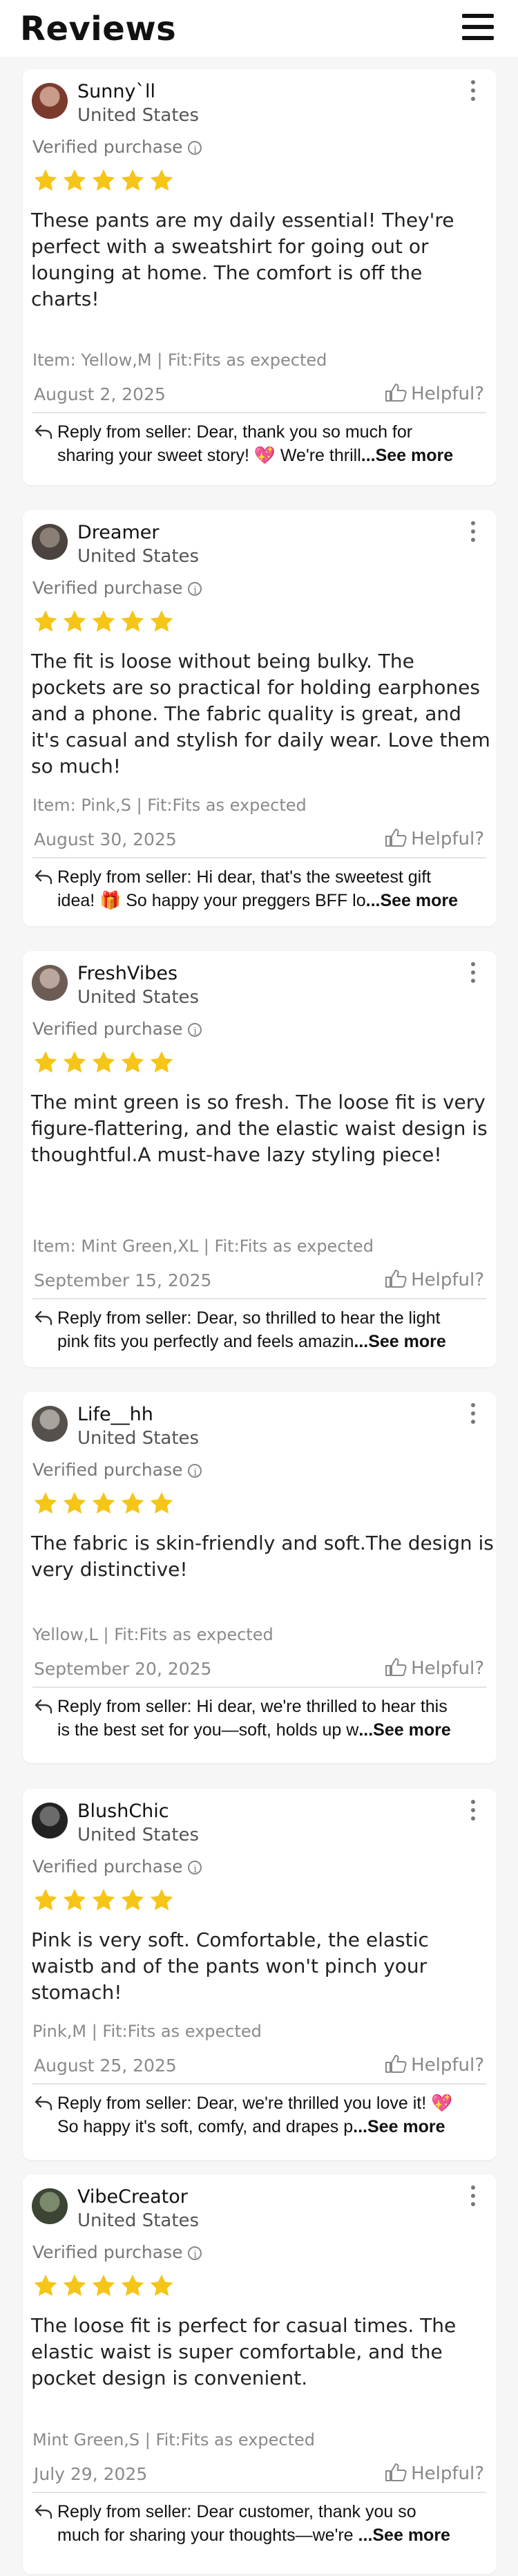 Image resolution: width=518 pixels, height=2576 pixels. I want to click on item-details: Item: Yellow,M | Fit:Fits as expected, so click(179, 360).